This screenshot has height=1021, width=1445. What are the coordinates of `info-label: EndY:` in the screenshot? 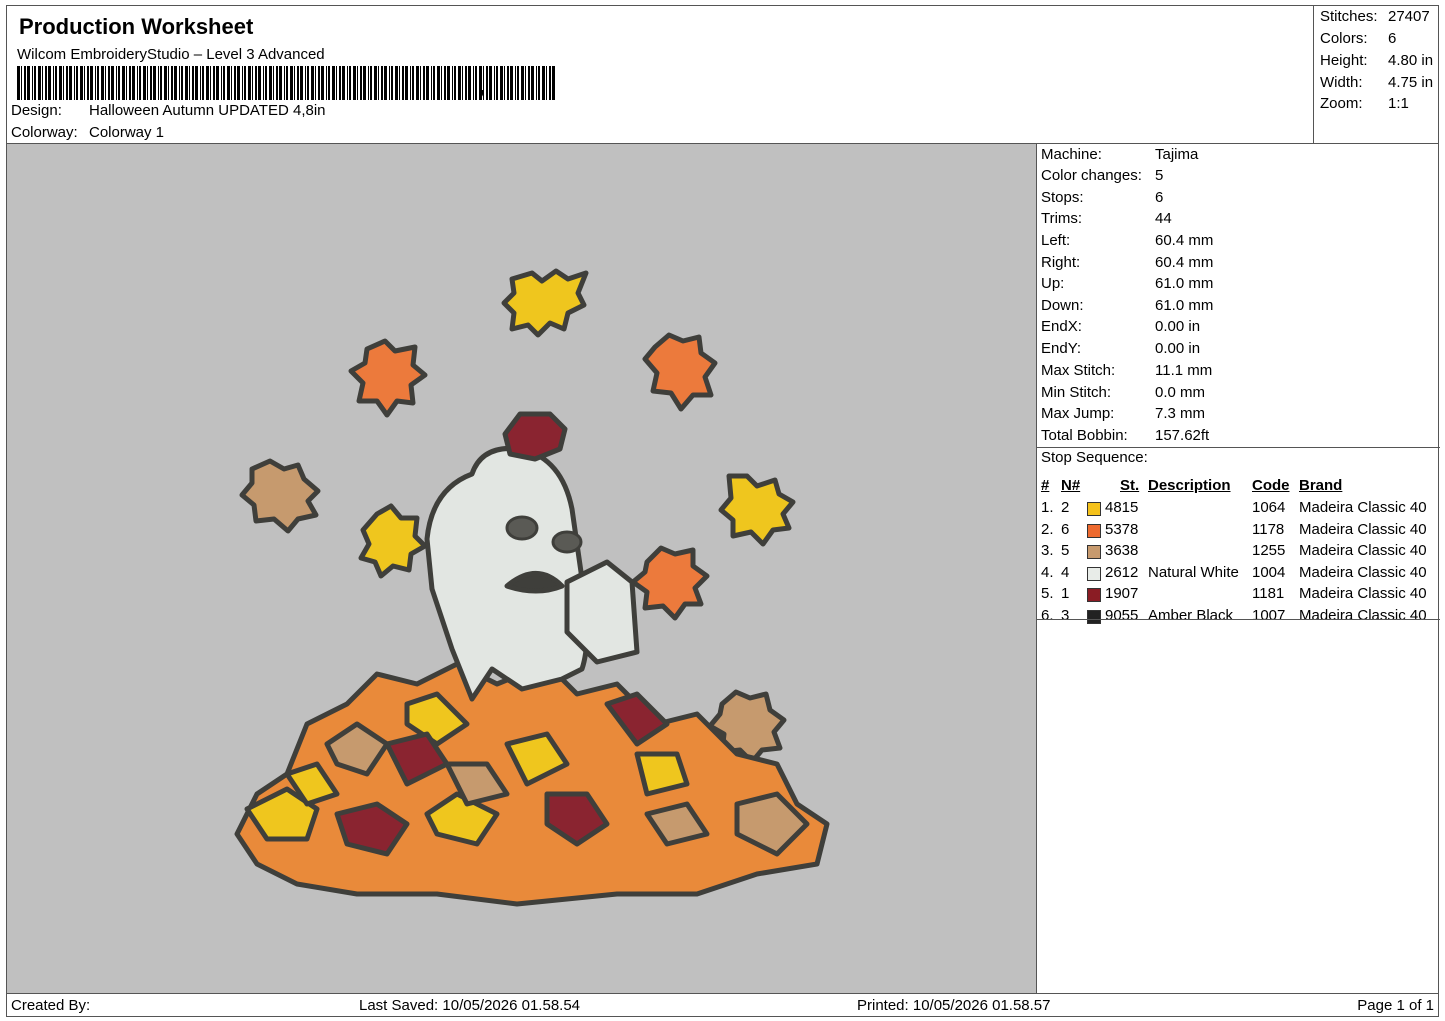 It's located at (1061, 348).